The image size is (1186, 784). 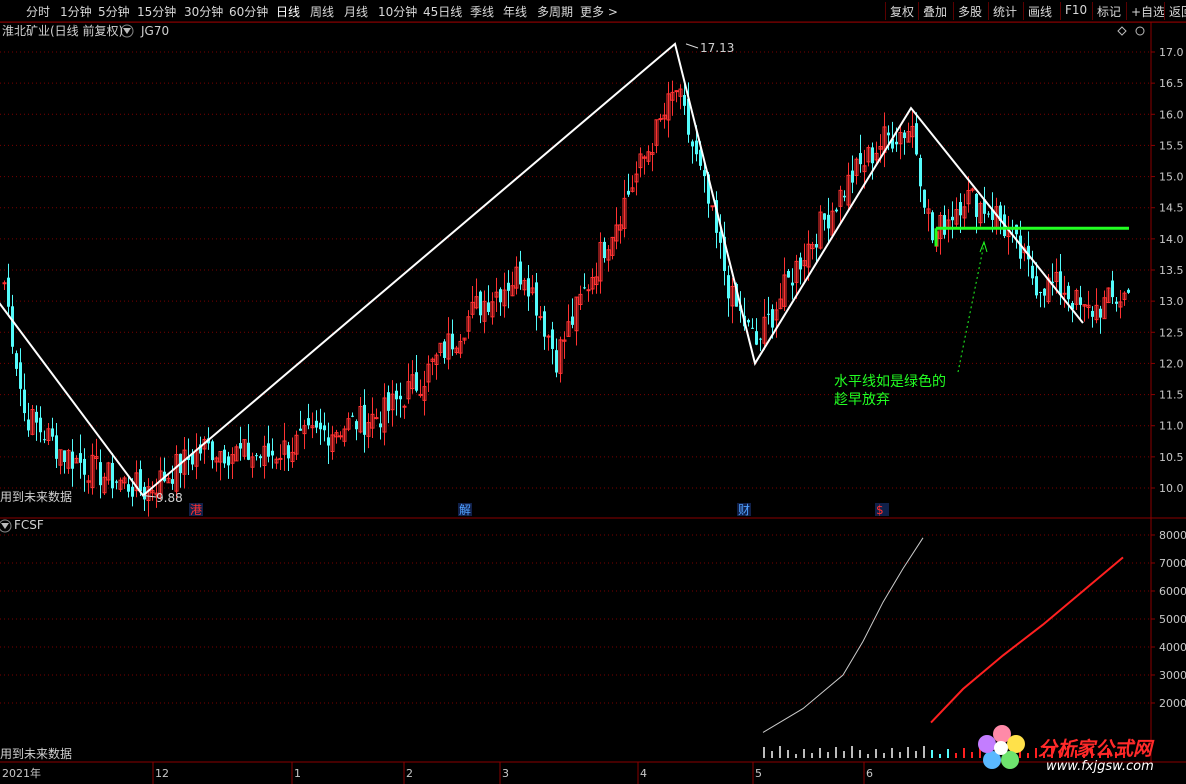 I want to click on price-tick-label: 16.5, so click(x=1171, y=83).